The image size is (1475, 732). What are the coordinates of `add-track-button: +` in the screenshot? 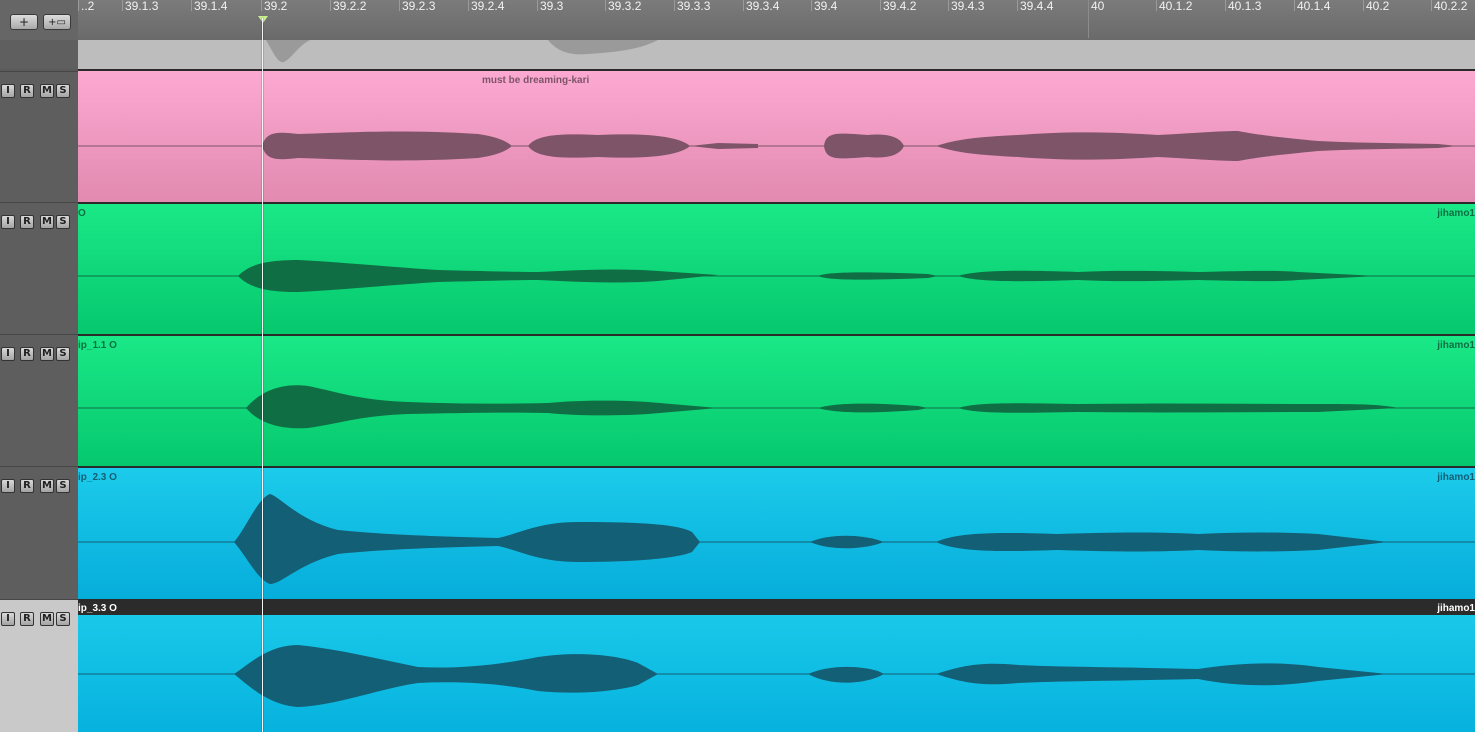 It's located at (24, 22).